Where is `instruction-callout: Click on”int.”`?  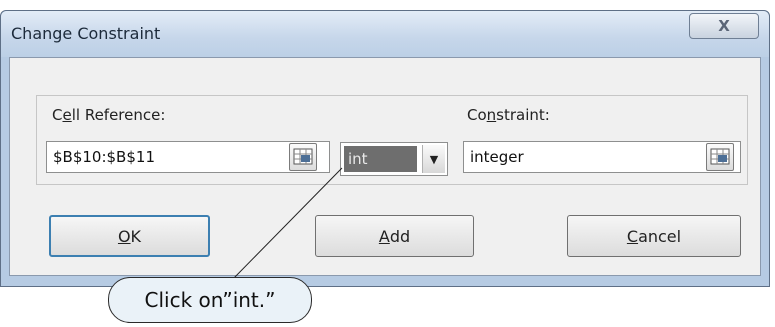 instruction-callout: Click on”int.” is located at coordinates (210, 300).